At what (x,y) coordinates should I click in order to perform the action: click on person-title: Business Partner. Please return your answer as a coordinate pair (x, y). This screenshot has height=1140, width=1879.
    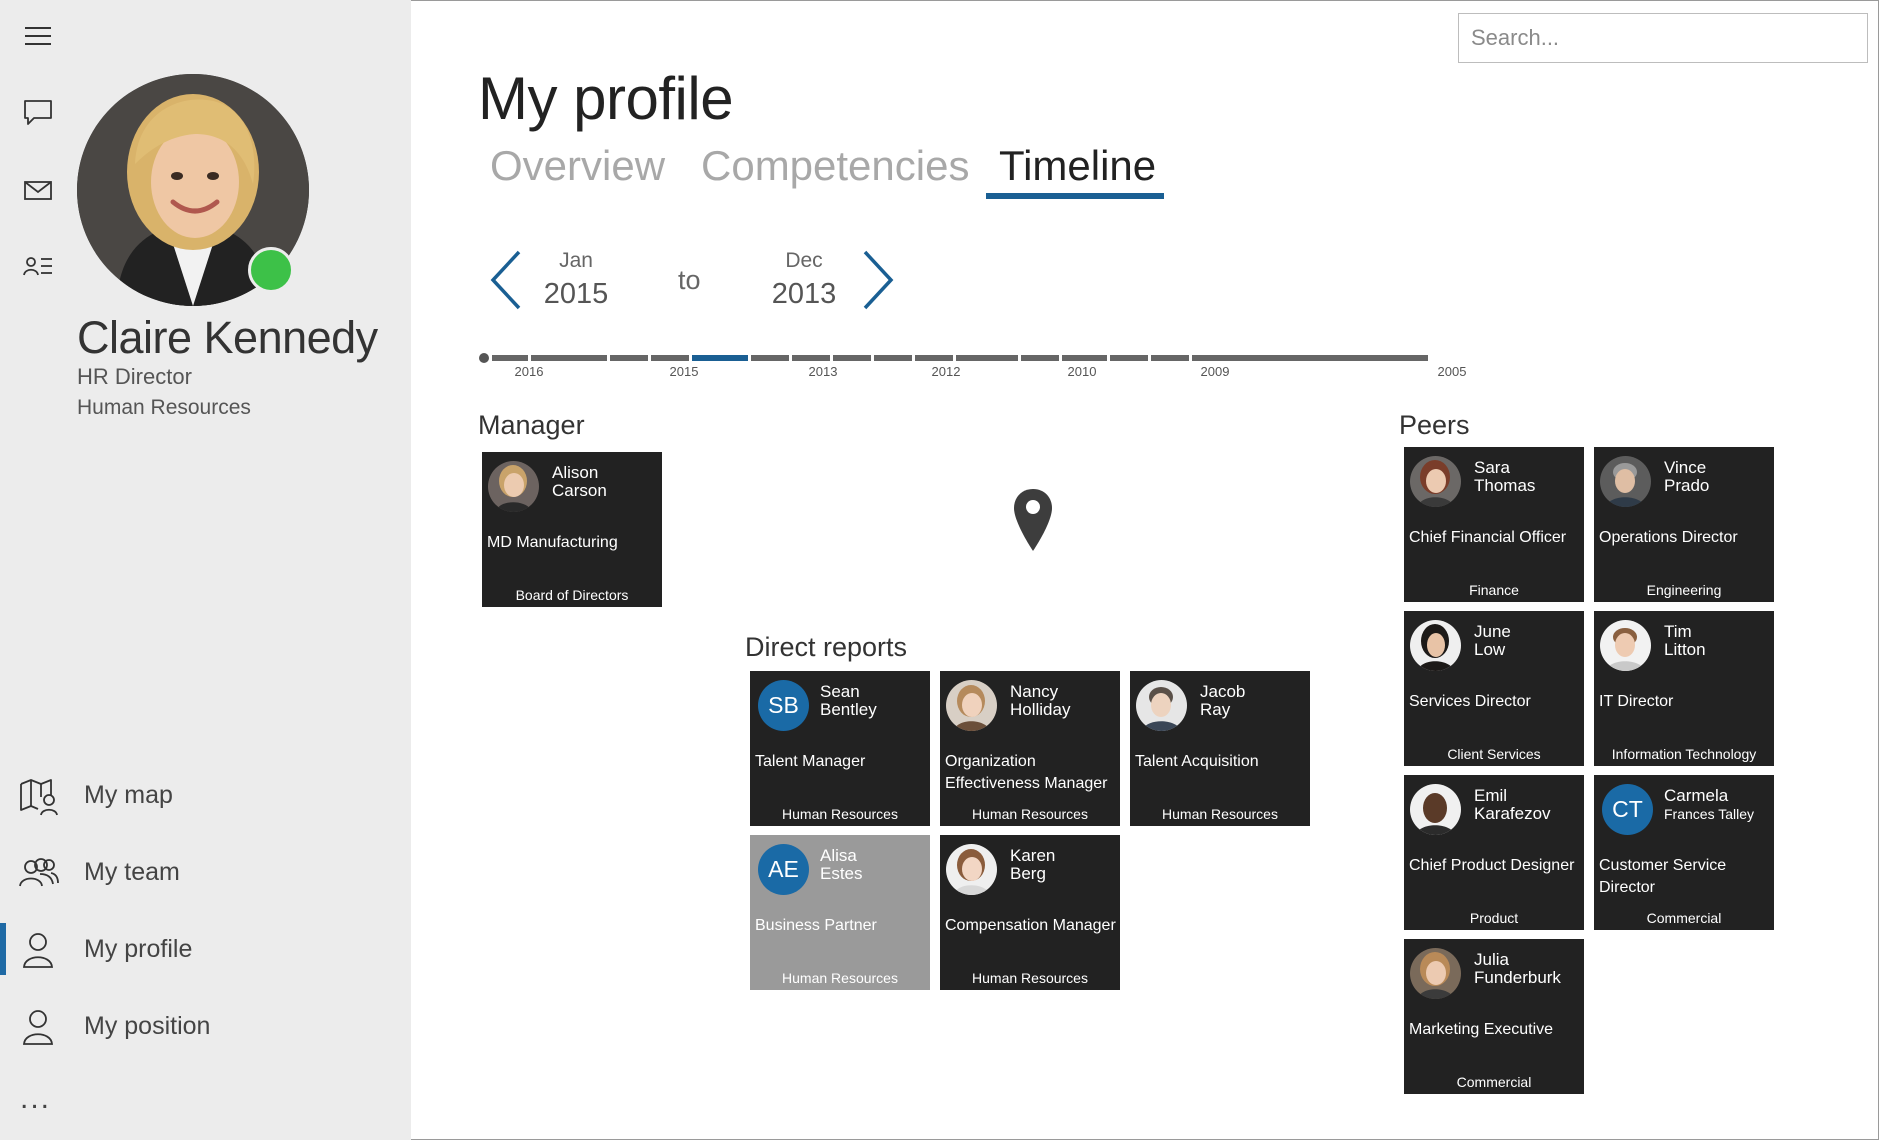
    Looking at the image, I should click on (816, 925).